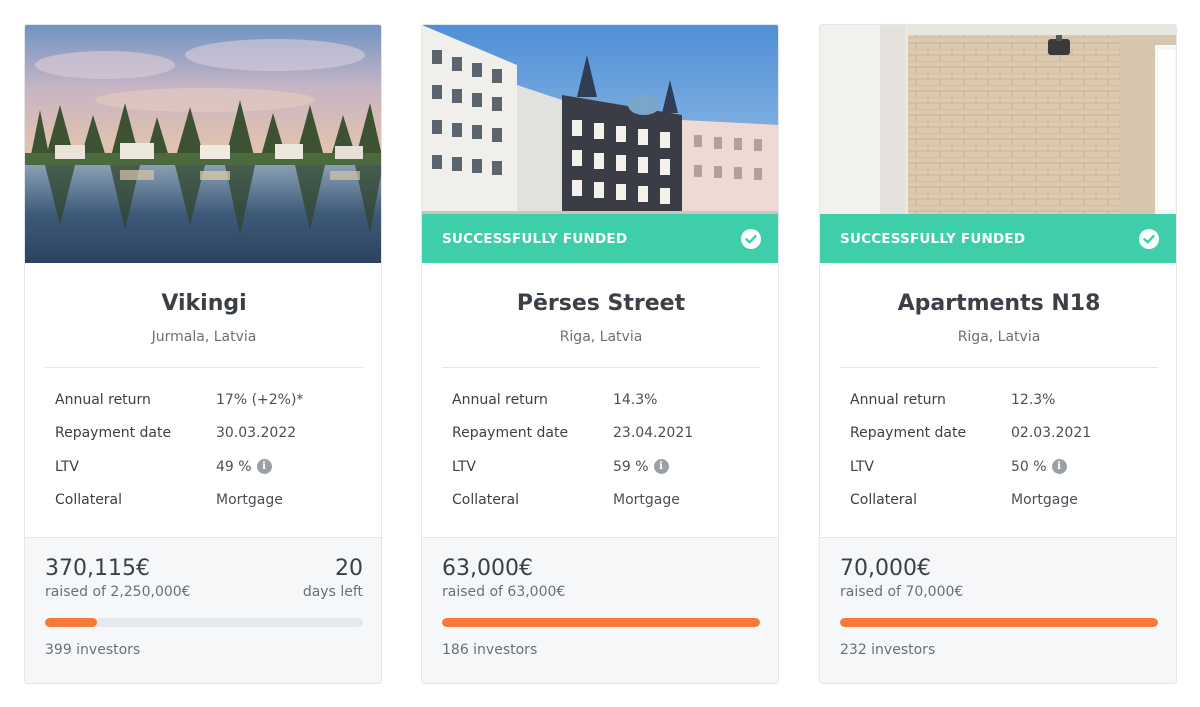 Image resolution: width=1200 pixels, height=707 pixels. Describe the element at coordinates (600, 610) in the screenshot. I see `funding-panel: 63,000€ raised of 63,000€ 186 investors` at that location.